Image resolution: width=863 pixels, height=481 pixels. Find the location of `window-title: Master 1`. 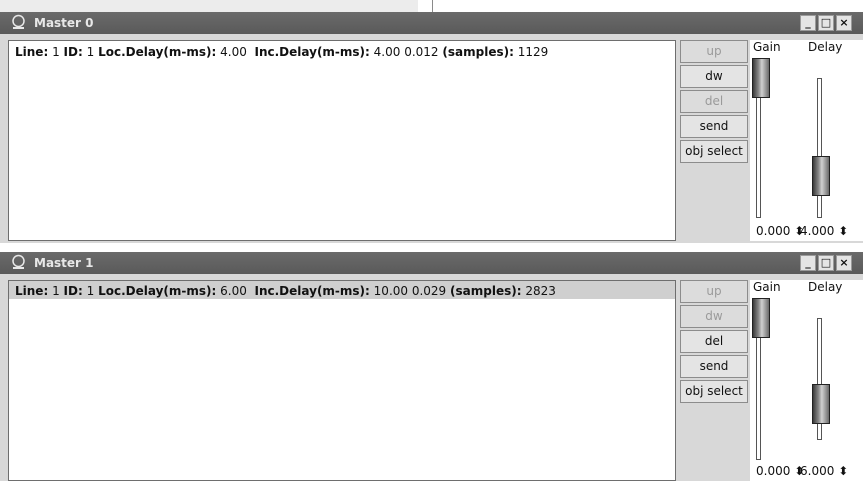

window-title: Master 1 is located at coordinates (64, 263).